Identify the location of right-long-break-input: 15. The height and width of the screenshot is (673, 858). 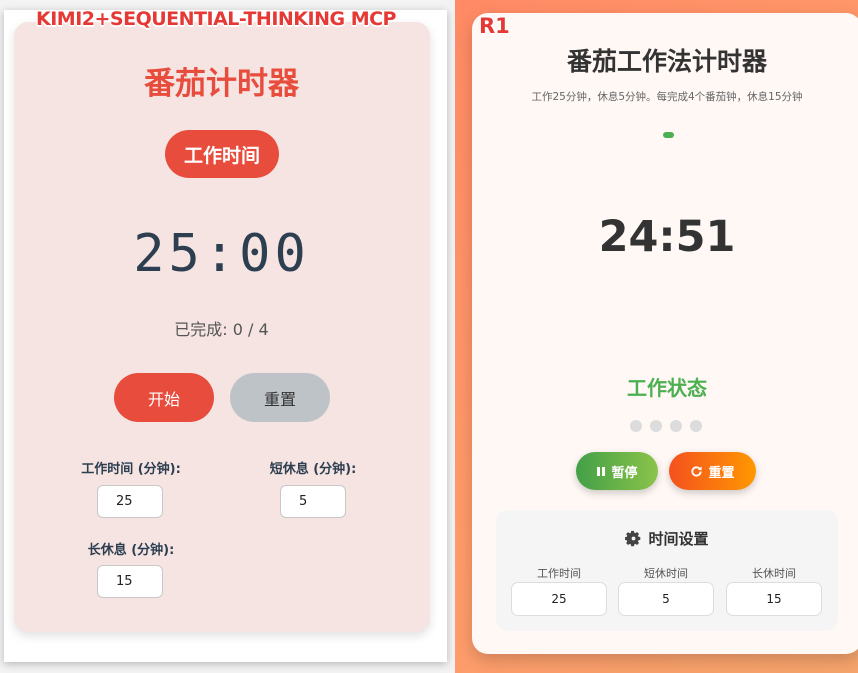
(774, 599).